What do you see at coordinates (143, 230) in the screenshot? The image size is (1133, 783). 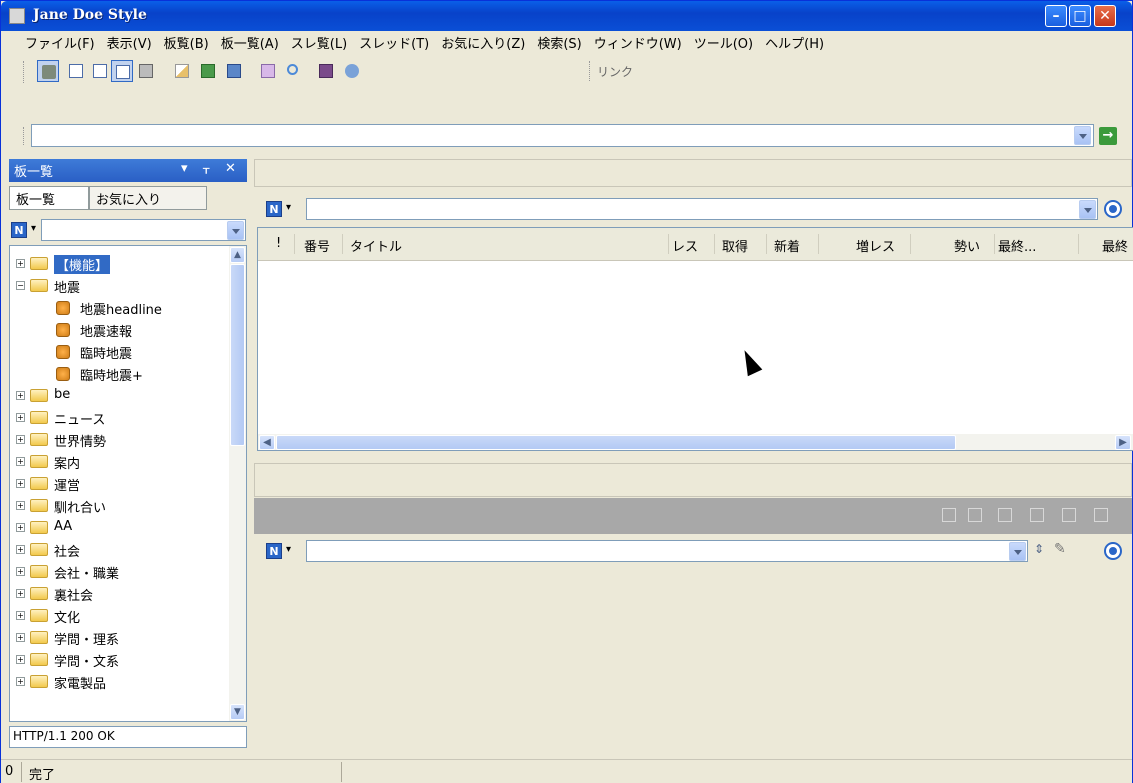 I see `board-filter-input` at bounding box center [143, 230].